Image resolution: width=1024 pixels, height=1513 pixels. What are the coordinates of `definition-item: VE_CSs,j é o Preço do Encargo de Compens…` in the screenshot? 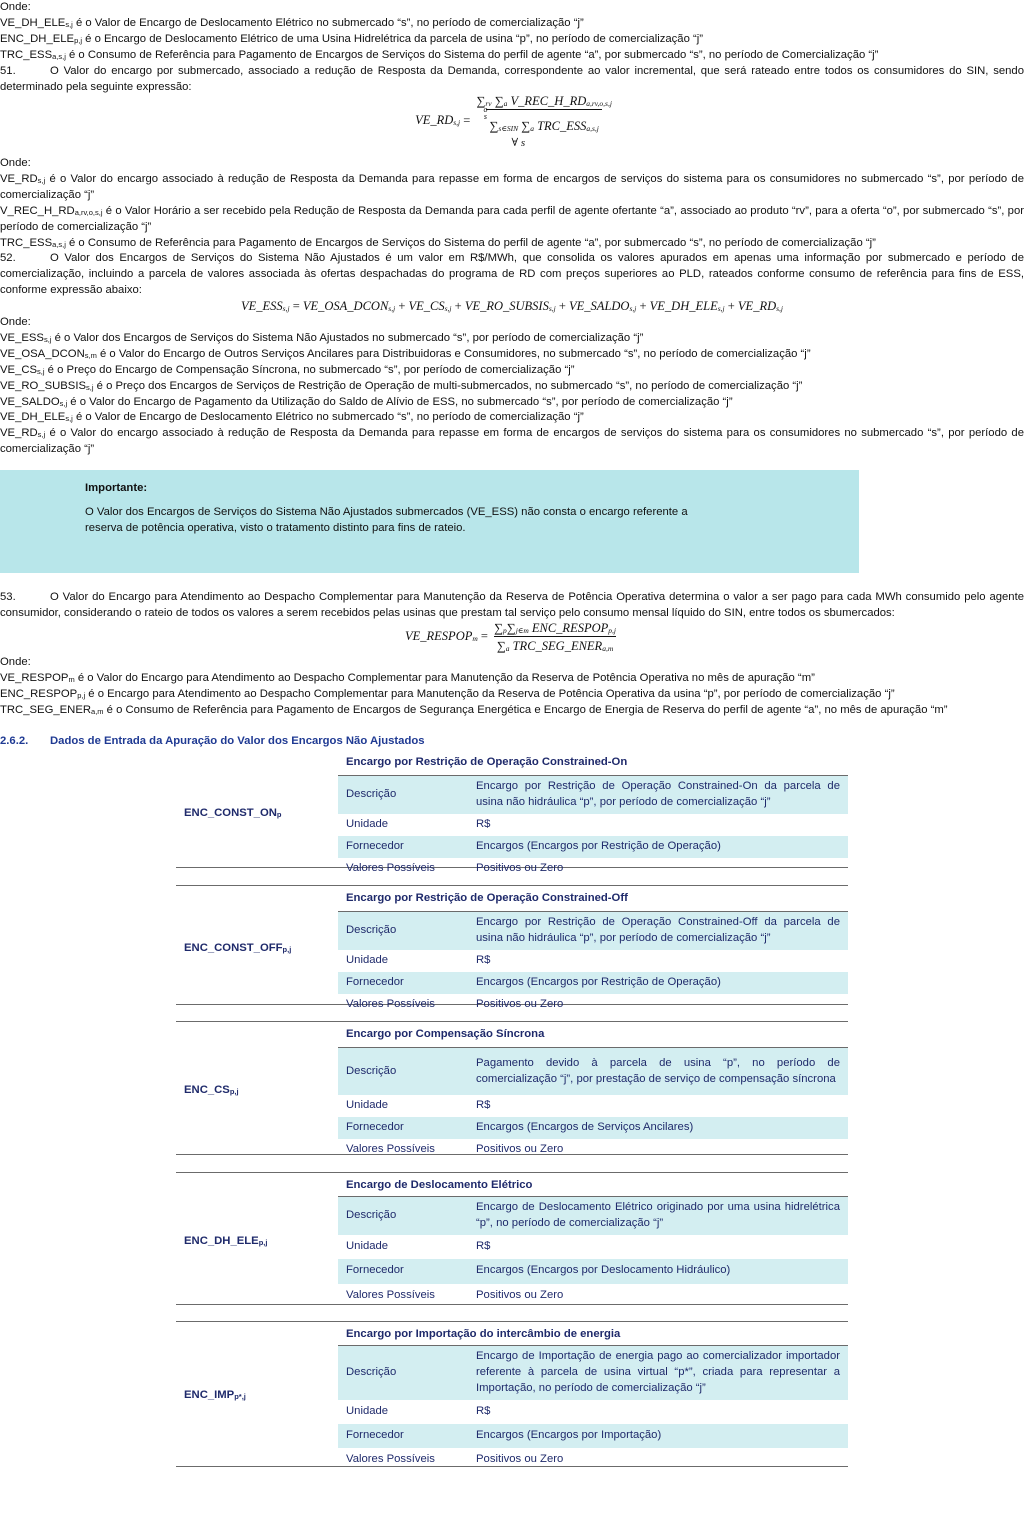 It's located at (512, 371).